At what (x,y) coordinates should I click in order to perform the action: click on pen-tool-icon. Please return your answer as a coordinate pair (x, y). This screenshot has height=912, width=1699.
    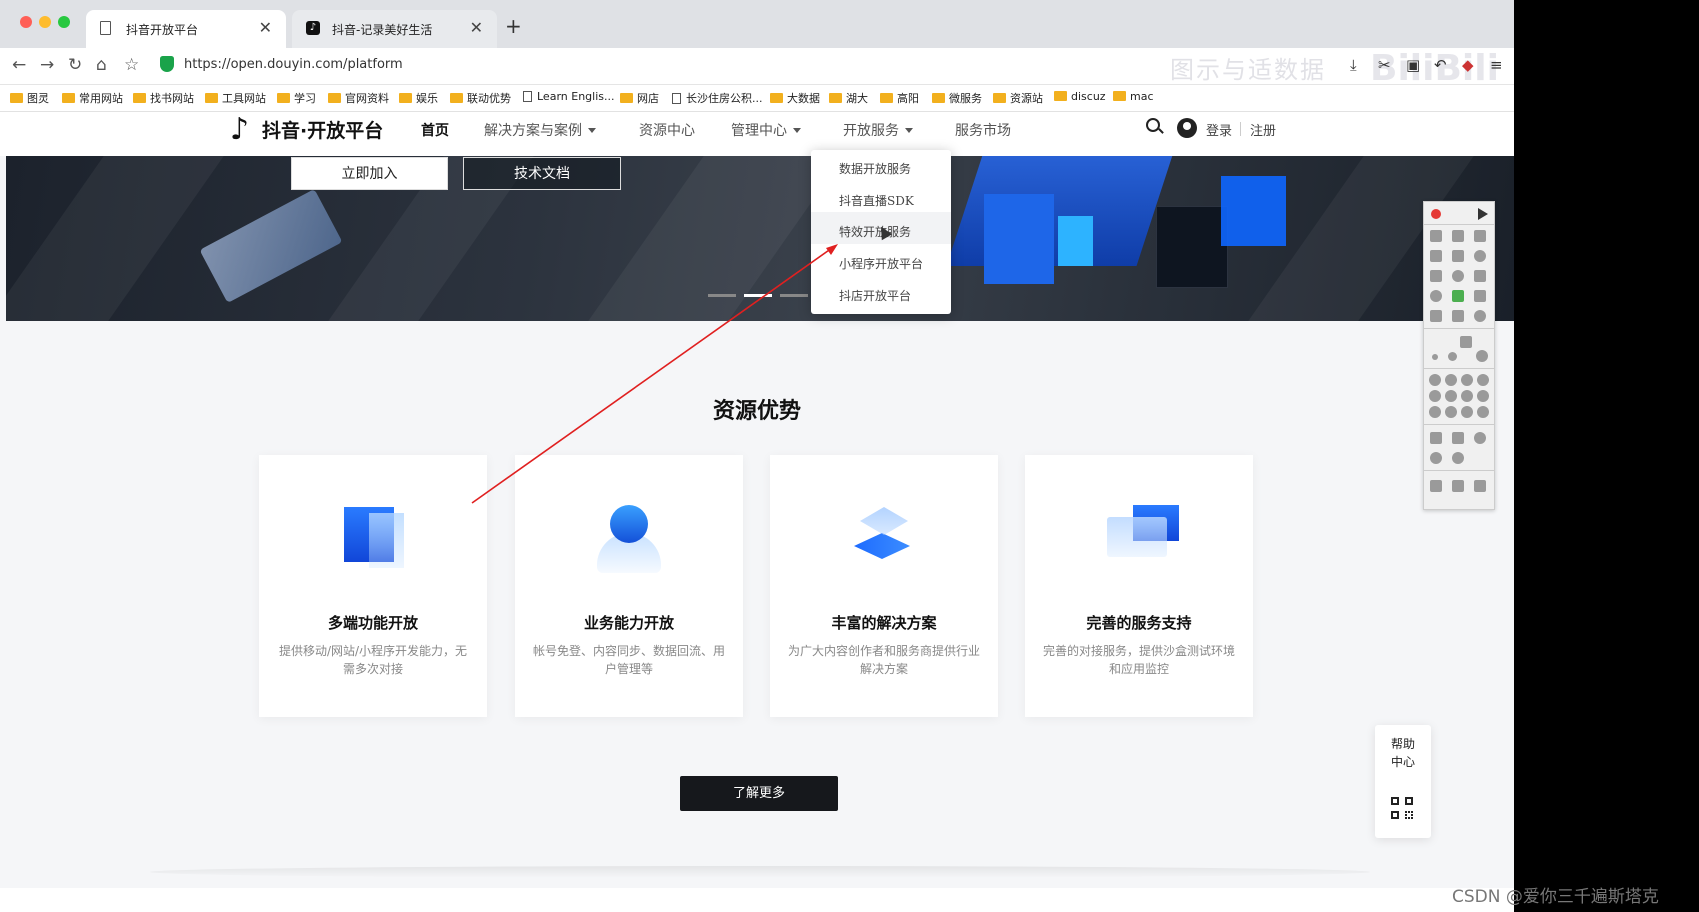
    Looking at the image, I should click on (1436, 236).